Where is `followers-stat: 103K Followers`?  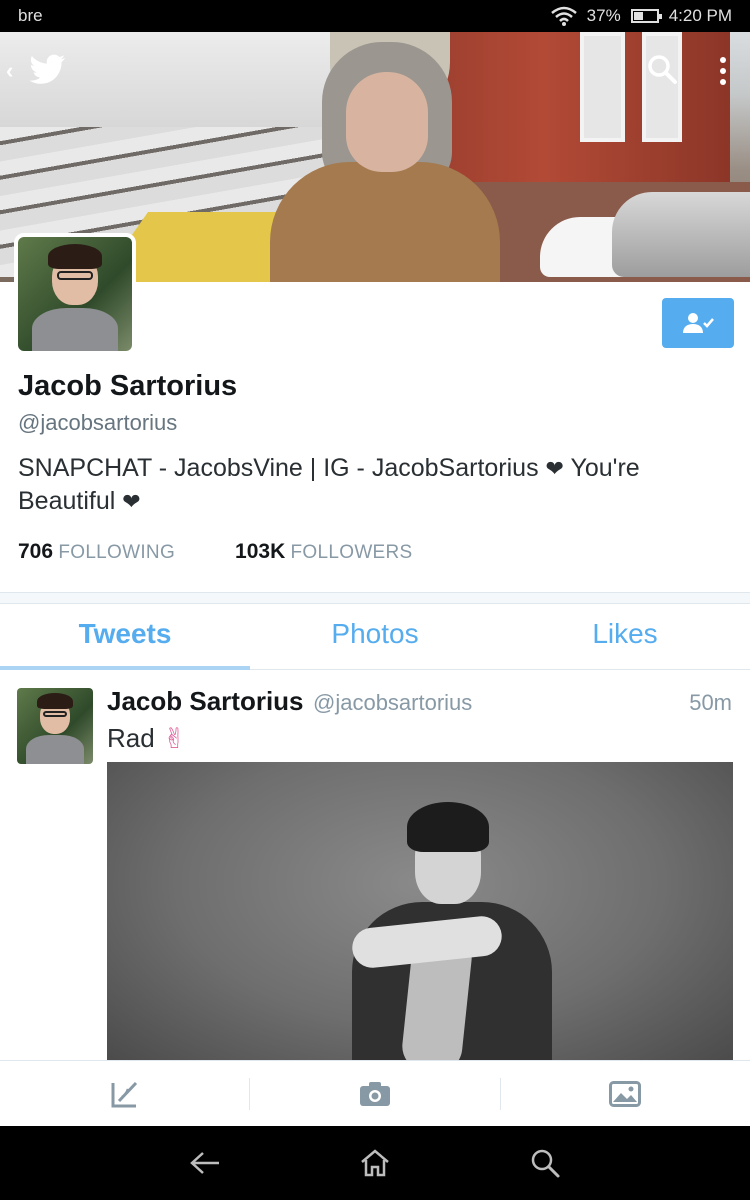
followers-stat: 103K Followers is located at coordinates (323, 552).